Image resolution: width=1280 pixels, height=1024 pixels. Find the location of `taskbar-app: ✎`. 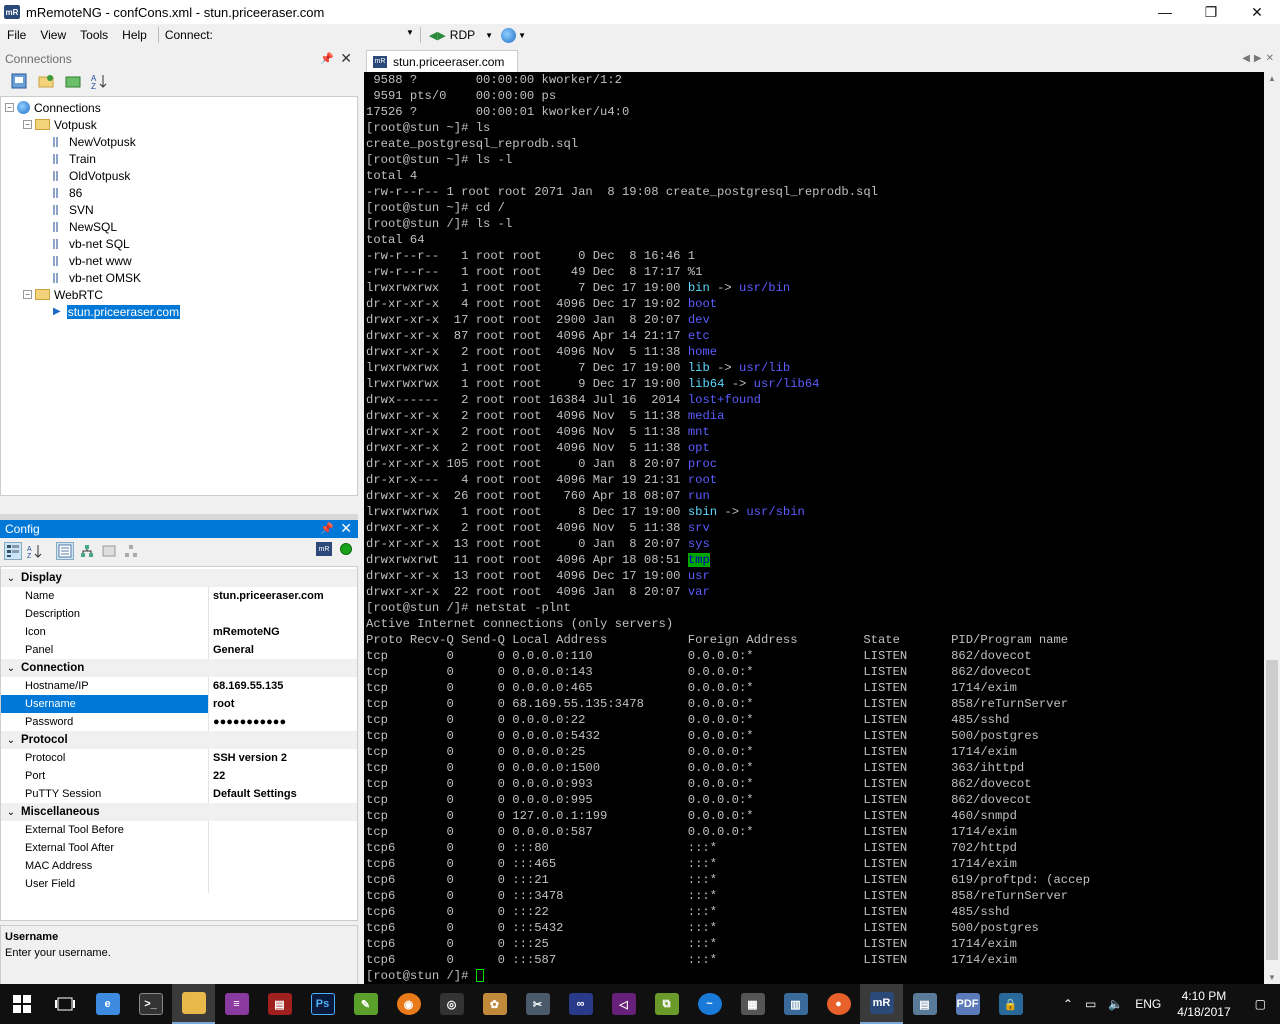

taskbar-app: ✎ is located at coordinates (365, 1004).